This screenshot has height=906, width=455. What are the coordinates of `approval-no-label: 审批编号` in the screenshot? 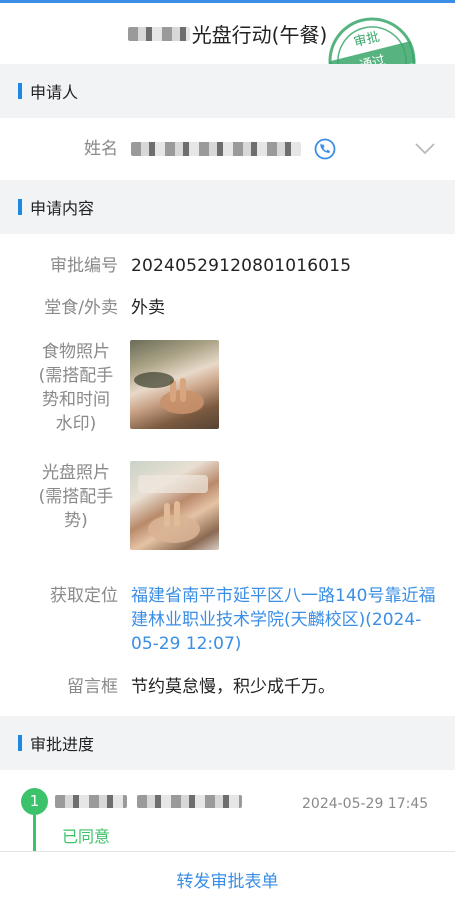 It's located at (84, 266).